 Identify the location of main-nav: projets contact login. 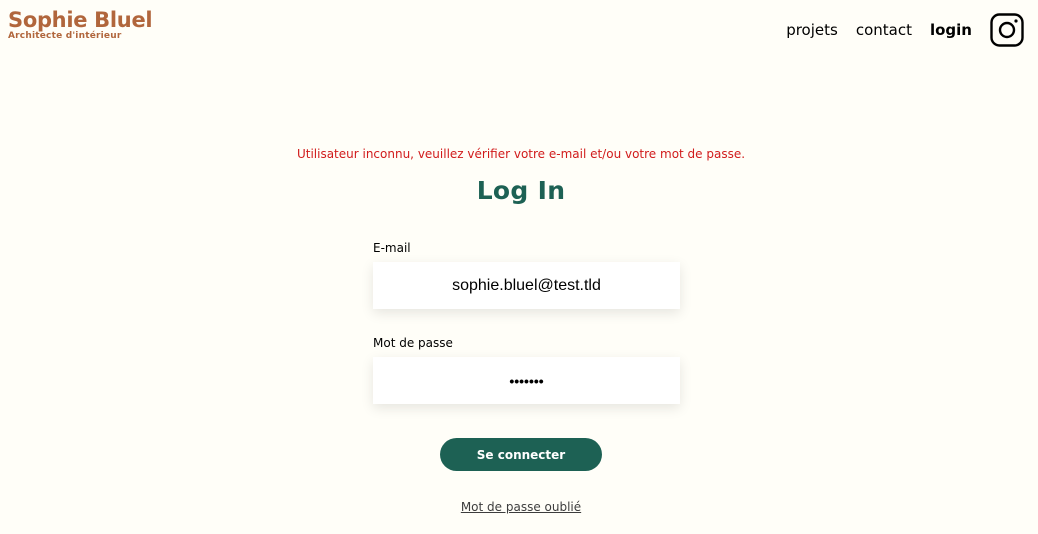
(896, 30).